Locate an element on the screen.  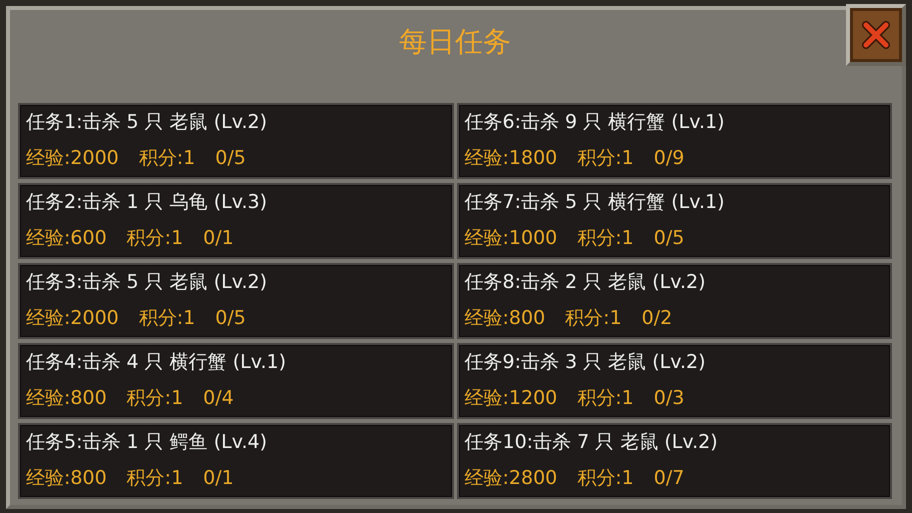
exp-reward: 经验:1000 is located at coordinates (511, 238).